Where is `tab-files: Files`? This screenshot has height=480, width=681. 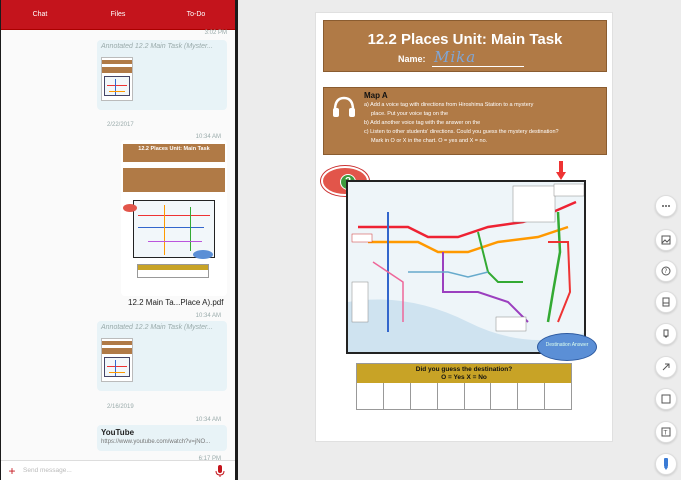 tab-files: Files is located at coordinates (118, 14).